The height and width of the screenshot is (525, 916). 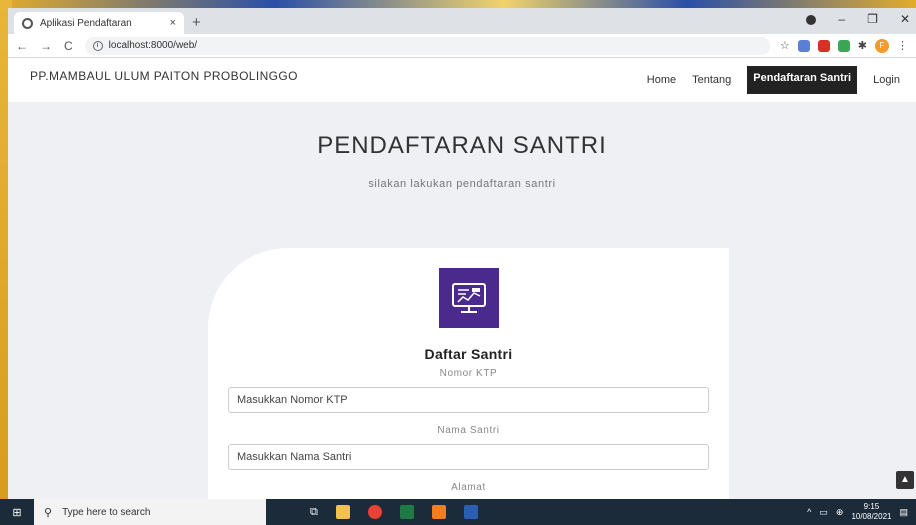 I want to click on address-bar: ← → C i localhost:8000/web/ ☆ ✱ F ⋮, so click(x=462, y=46).